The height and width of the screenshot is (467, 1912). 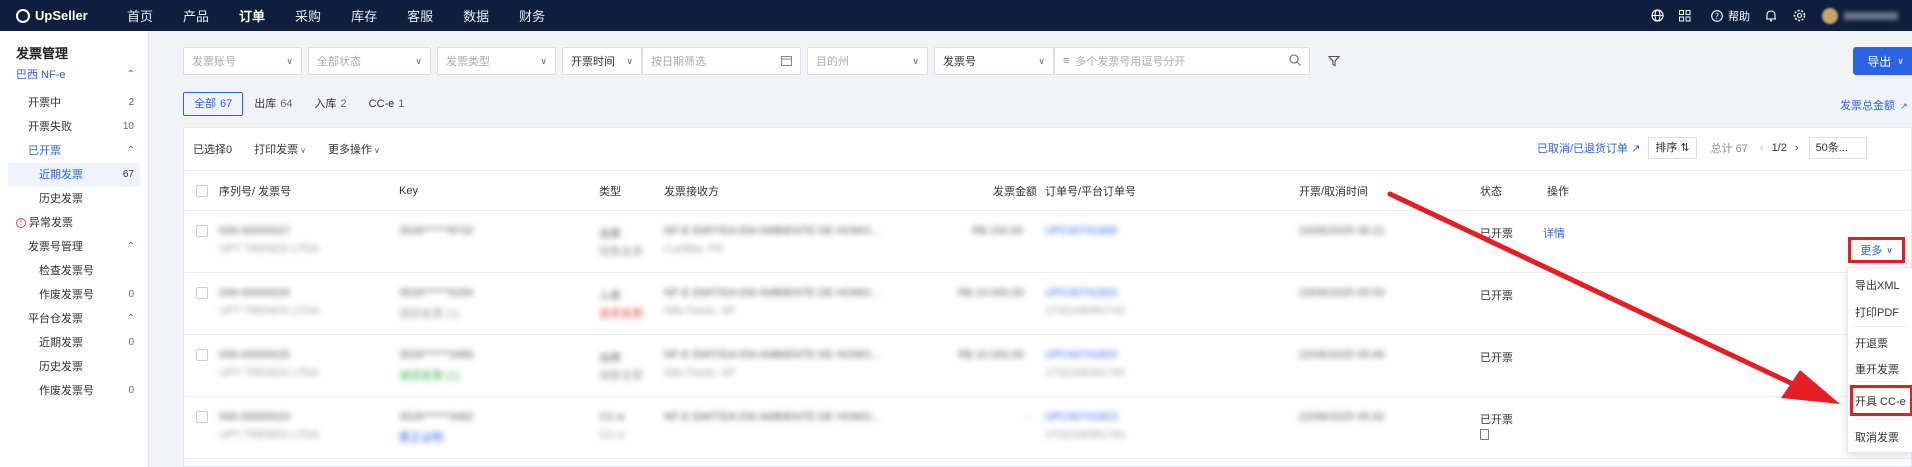 I want to click on invoice-total-link: 发票总金额 ↗, so click(x=1874, y=105).